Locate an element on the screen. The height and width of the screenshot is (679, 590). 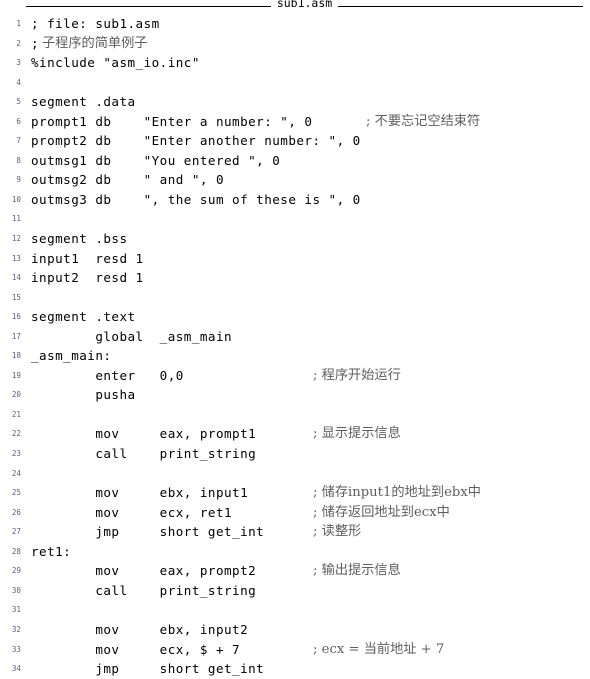
line-number: 25 is located at coordinates (16, 493).